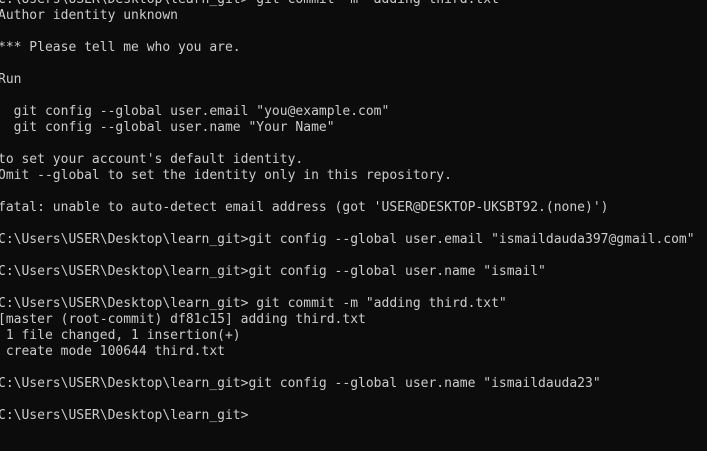  Describe the element at coordinates (11, 79) in the screenshot. I see `terminal-line-message: Run` at that location.